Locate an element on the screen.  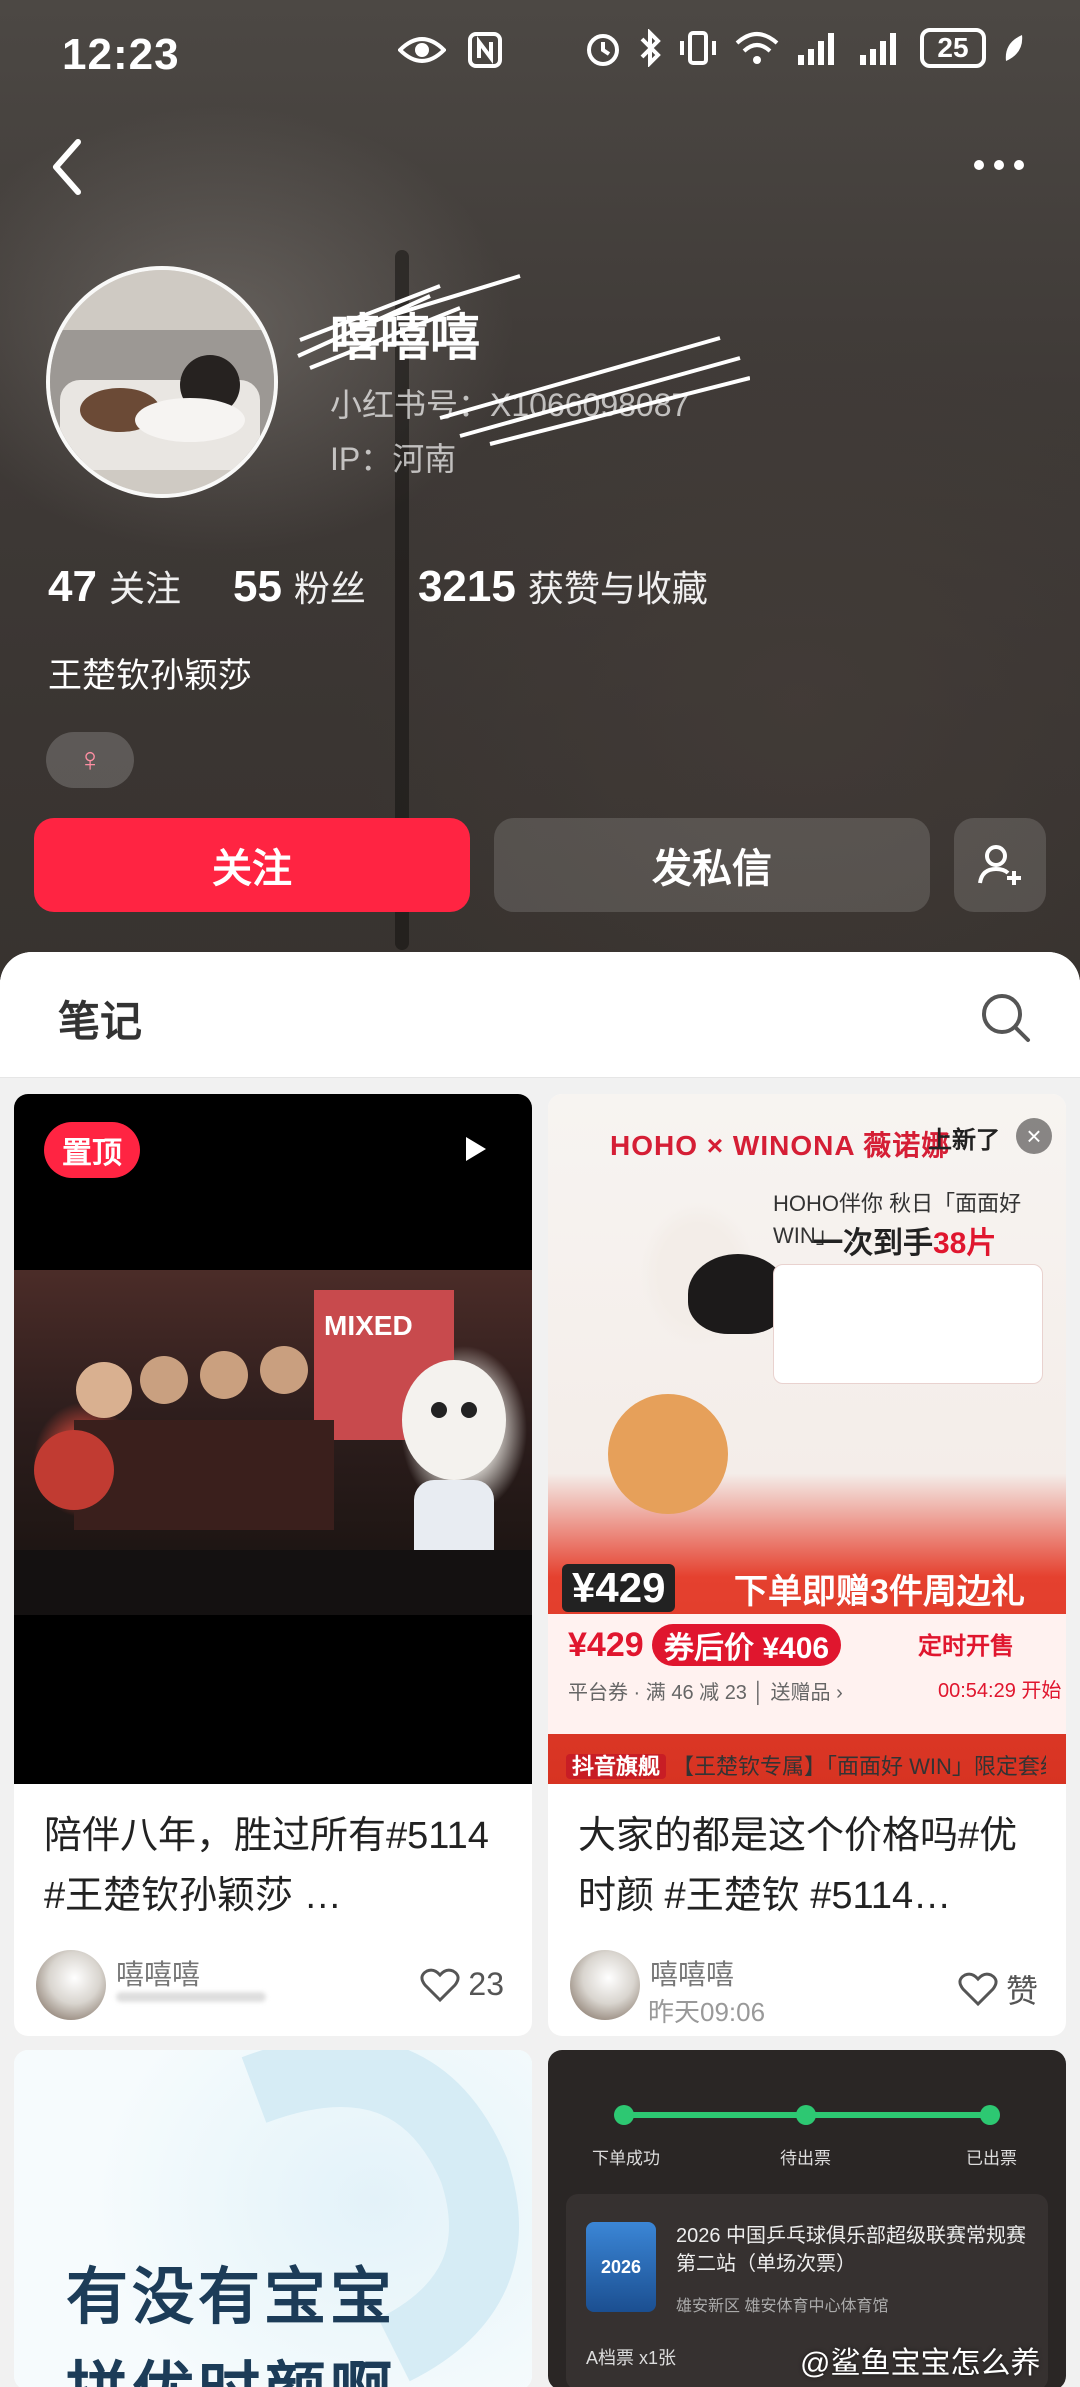
cover-text-line1: 有没有宝宝 is located at coordinates (231, 2297).